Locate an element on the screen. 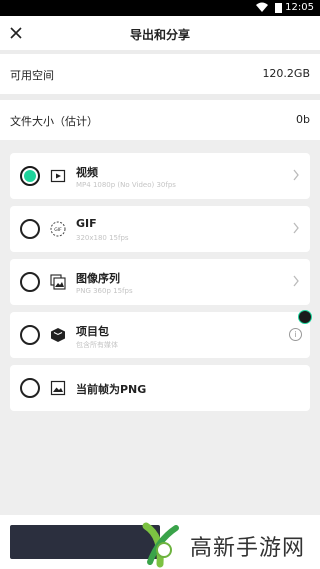 The image size is (320, 569). radio-gif is located at coordinates (30, 229).